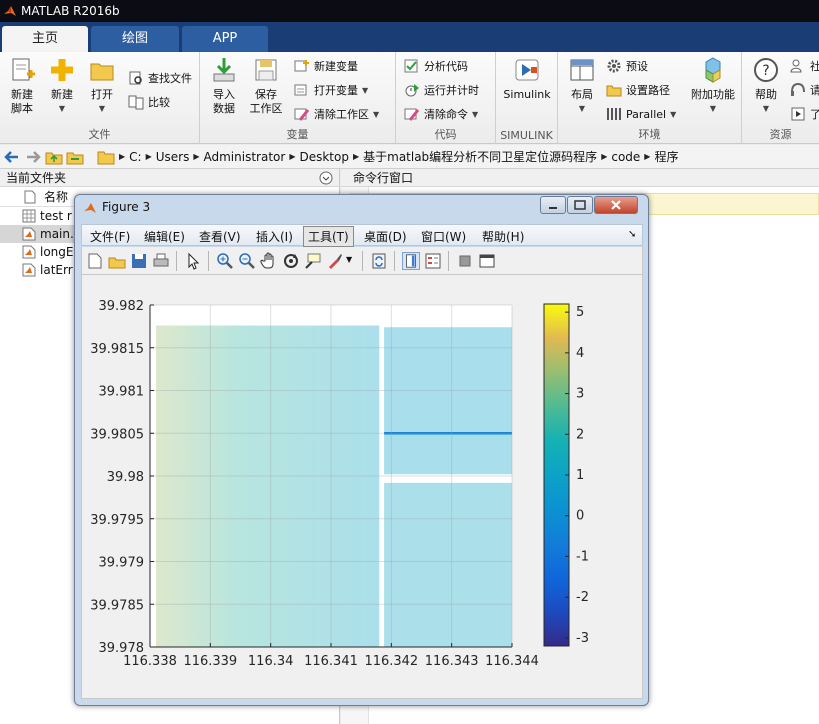  What do you see at coordinates (361, 208) in the screenshot?
I see `figure-title-bar: Figure 3` at bounding box center [361, 208].